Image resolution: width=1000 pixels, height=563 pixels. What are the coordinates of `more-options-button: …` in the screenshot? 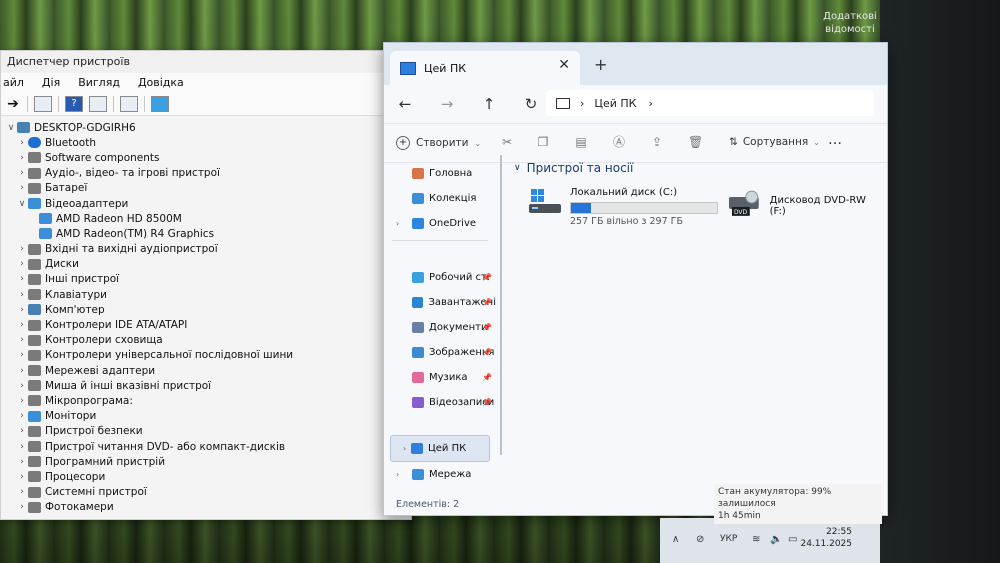 It's located at (835, 140).